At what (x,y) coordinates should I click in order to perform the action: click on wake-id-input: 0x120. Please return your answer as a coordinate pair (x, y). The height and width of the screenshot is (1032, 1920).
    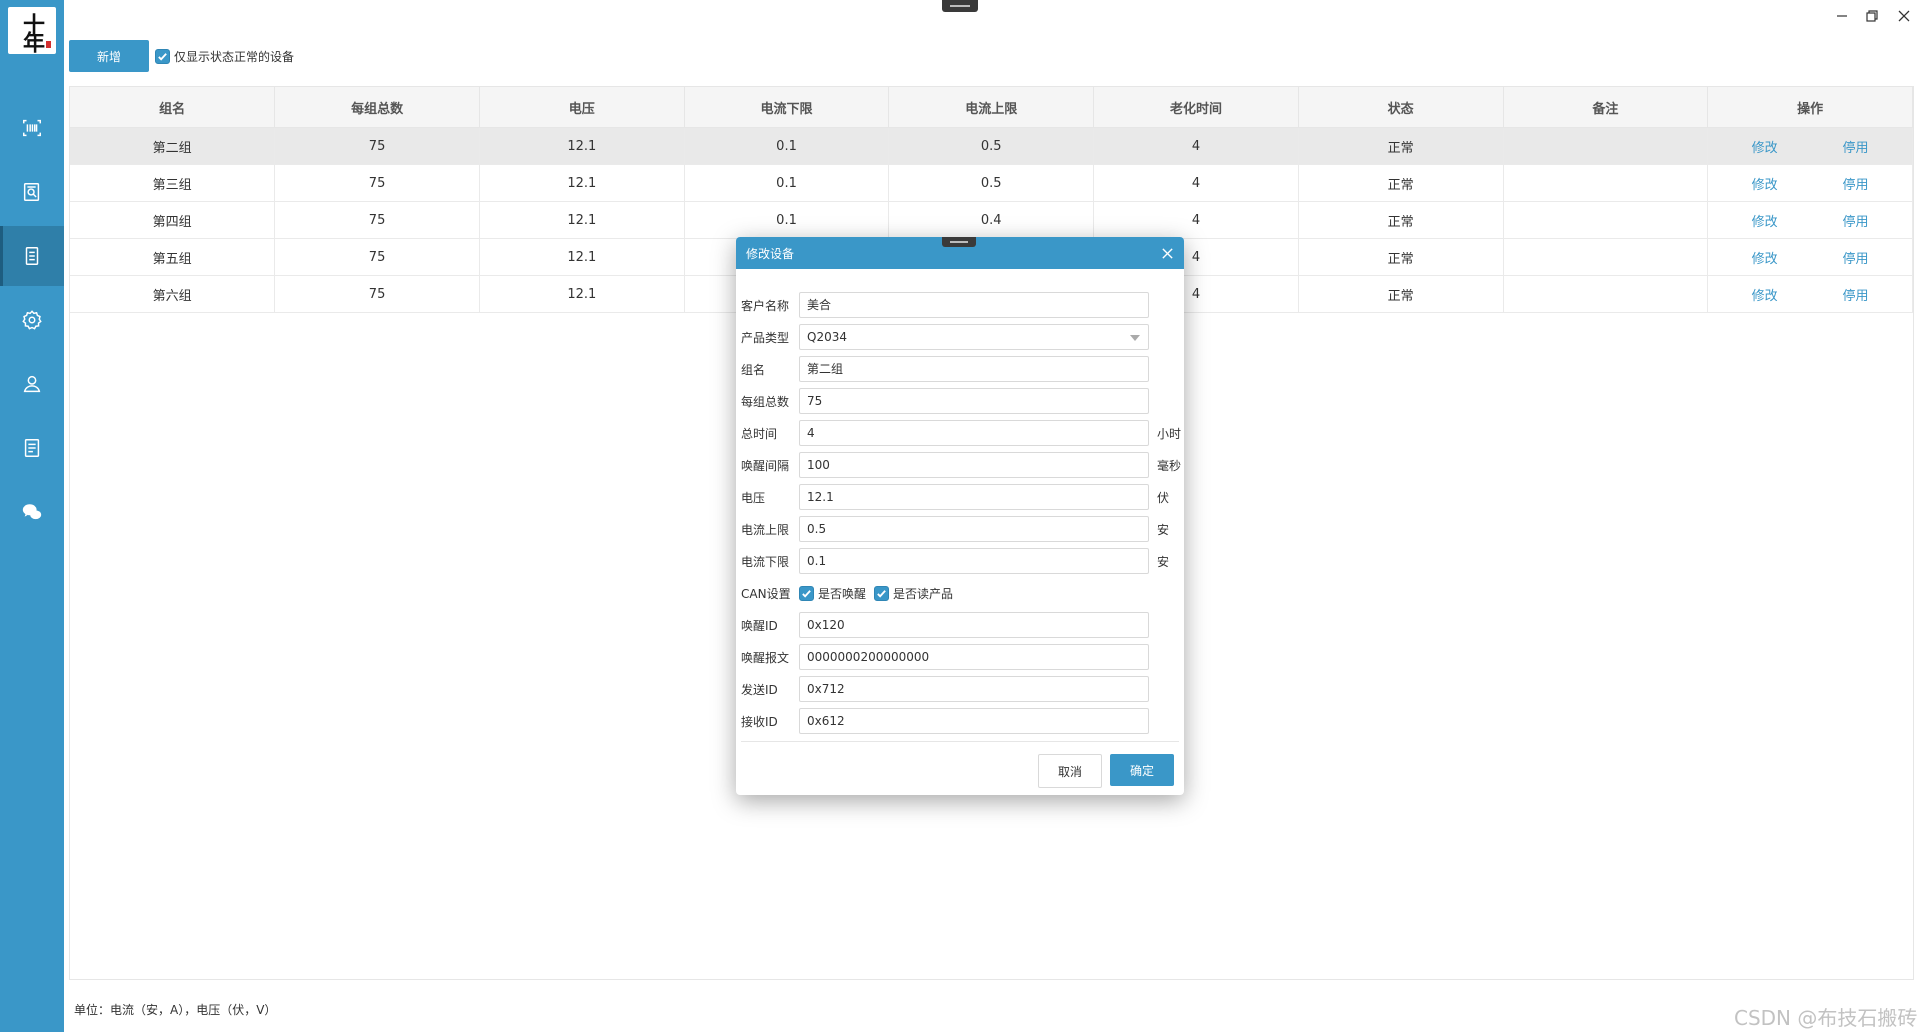
    Looking at the image, I should click on (974, 625).